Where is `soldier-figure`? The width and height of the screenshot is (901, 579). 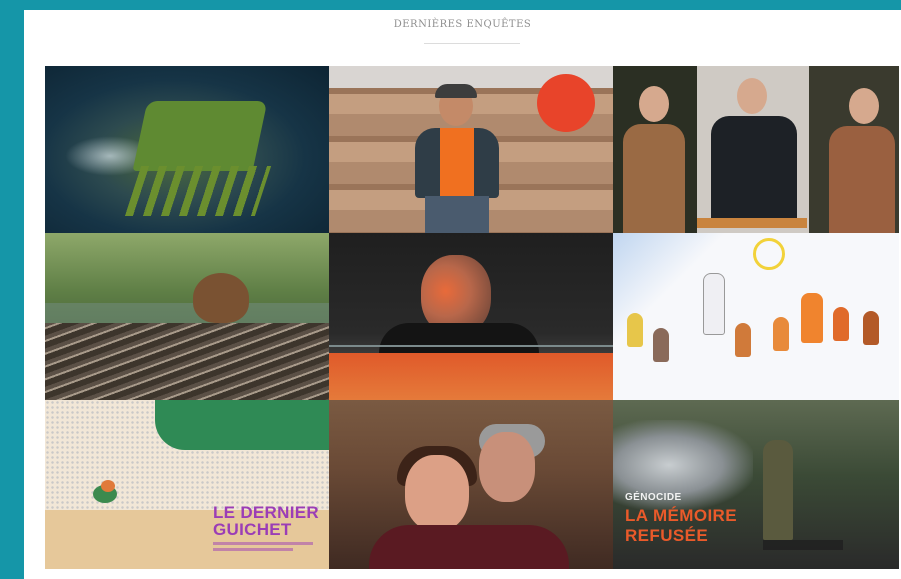 soldier-figure is located at coordinates (778, 490).